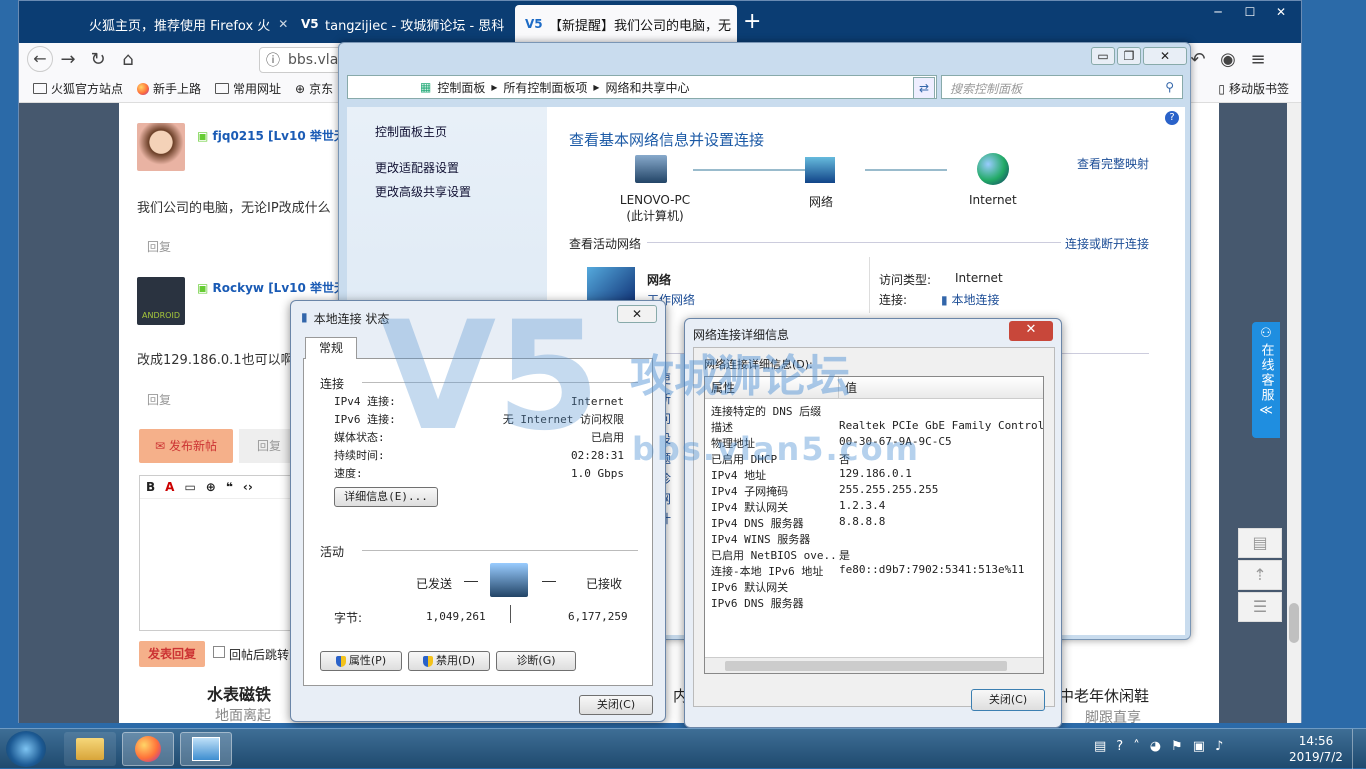  What do you see at coordinates (874, 555) in the screenshot?
I see `list-item: 已启用 NetBIOS ove... 是` at bounding box center [874, 555].